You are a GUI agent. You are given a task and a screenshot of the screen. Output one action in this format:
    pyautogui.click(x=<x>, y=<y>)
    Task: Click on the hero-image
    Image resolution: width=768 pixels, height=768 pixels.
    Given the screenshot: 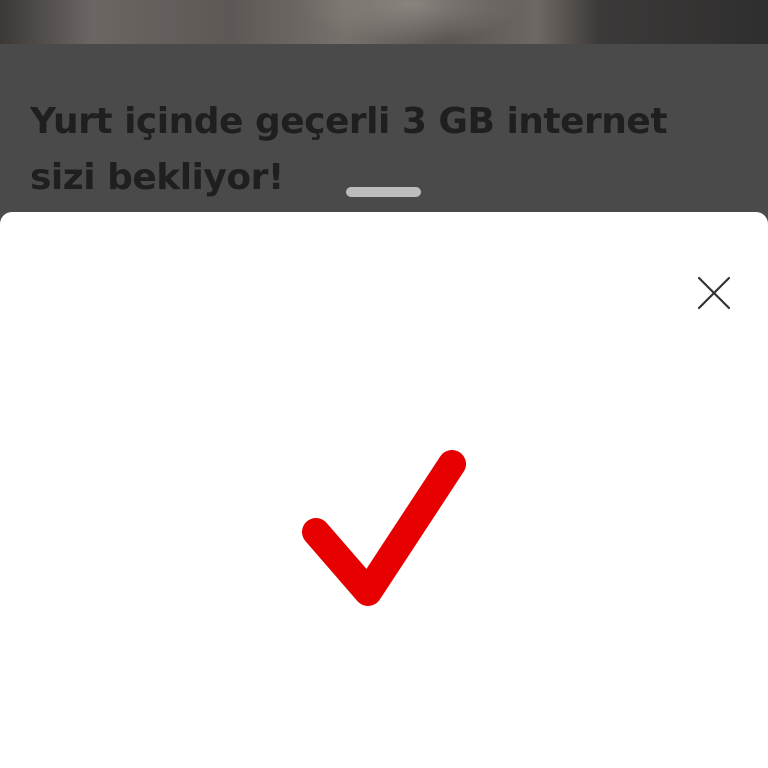 What is the action you would take?
    pyautogui.click(x=384, y=22)
    